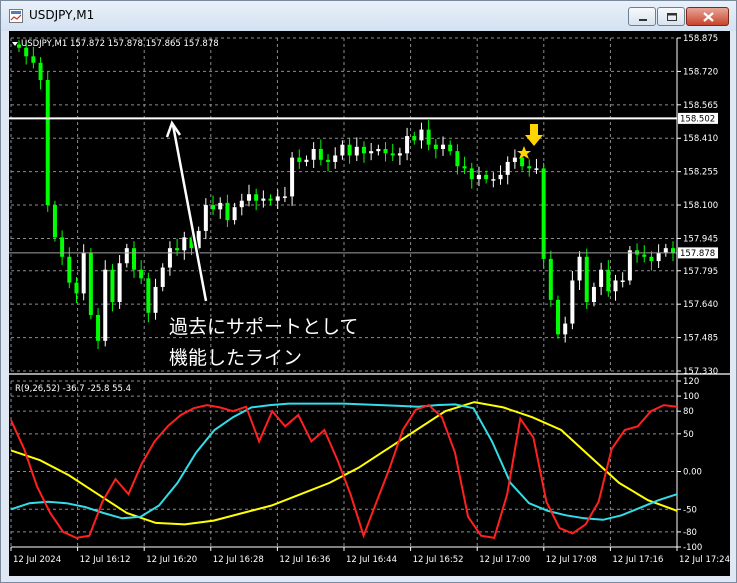 This screenshot has width=737, height=583. I want to click on price-tick-label: 158.255, so click(700, 173).